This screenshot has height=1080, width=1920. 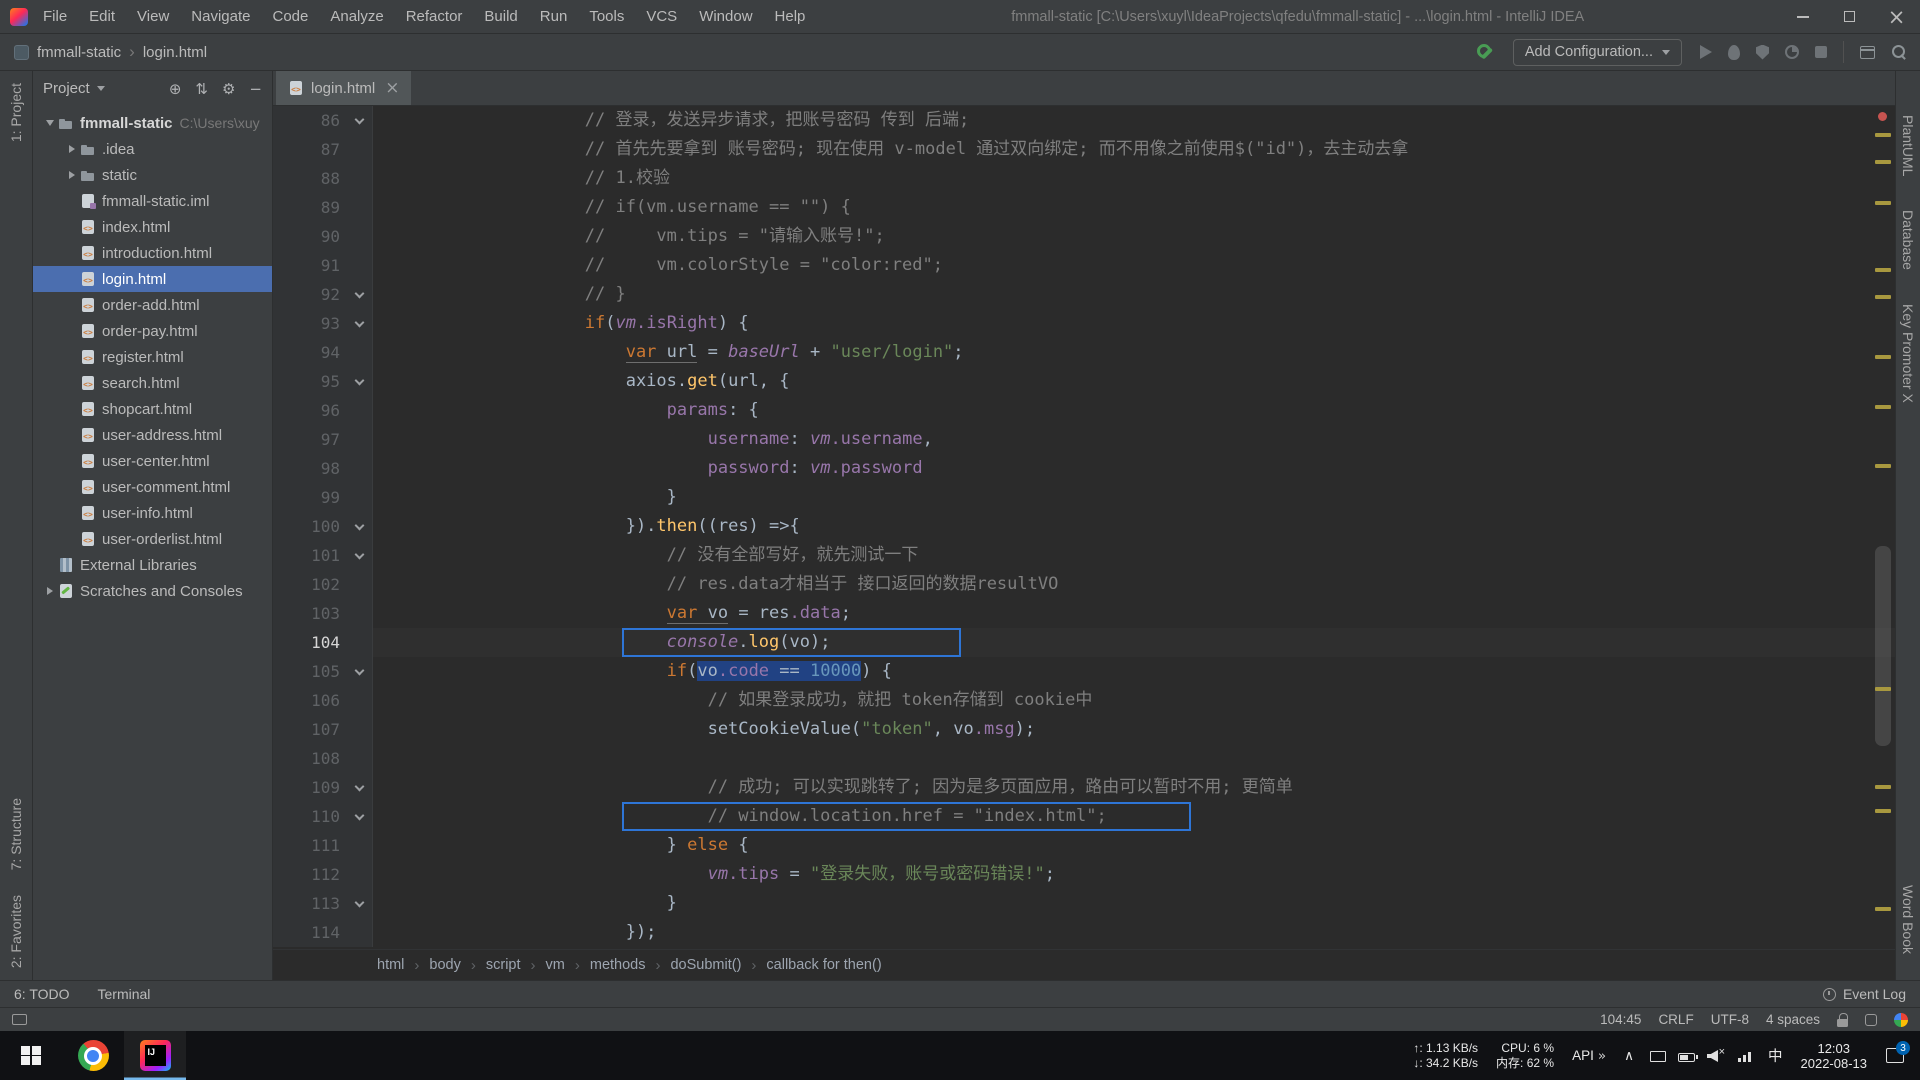 I want to click on menu-analyze: Analyze, so click(x=356, y=16).